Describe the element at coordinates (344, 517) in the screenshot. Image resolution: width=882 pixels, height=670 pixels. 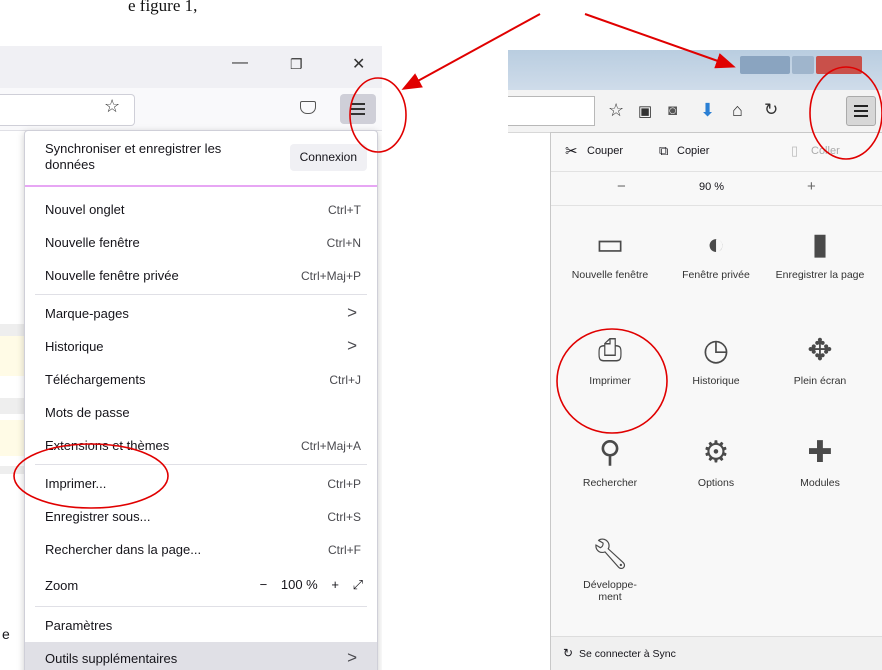
I see `shortcut-label: Ctrl+S` at that location.